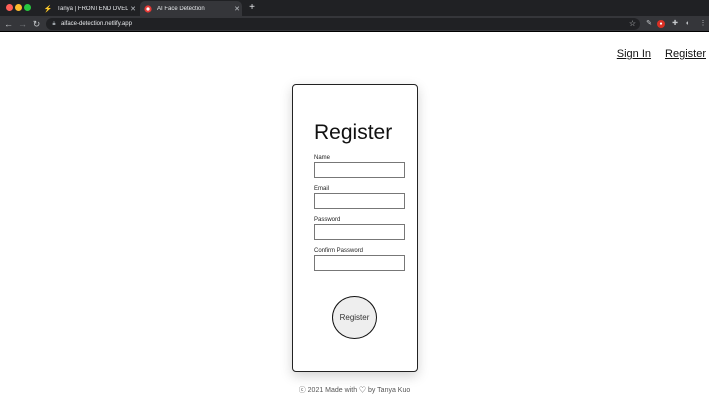 The height and width of the screenshot is (406, 709). What do you see at coordinates (54, 24) in the screenshot?
I see `lock-icon: 🔒︎` at bounding box center [54, 24].